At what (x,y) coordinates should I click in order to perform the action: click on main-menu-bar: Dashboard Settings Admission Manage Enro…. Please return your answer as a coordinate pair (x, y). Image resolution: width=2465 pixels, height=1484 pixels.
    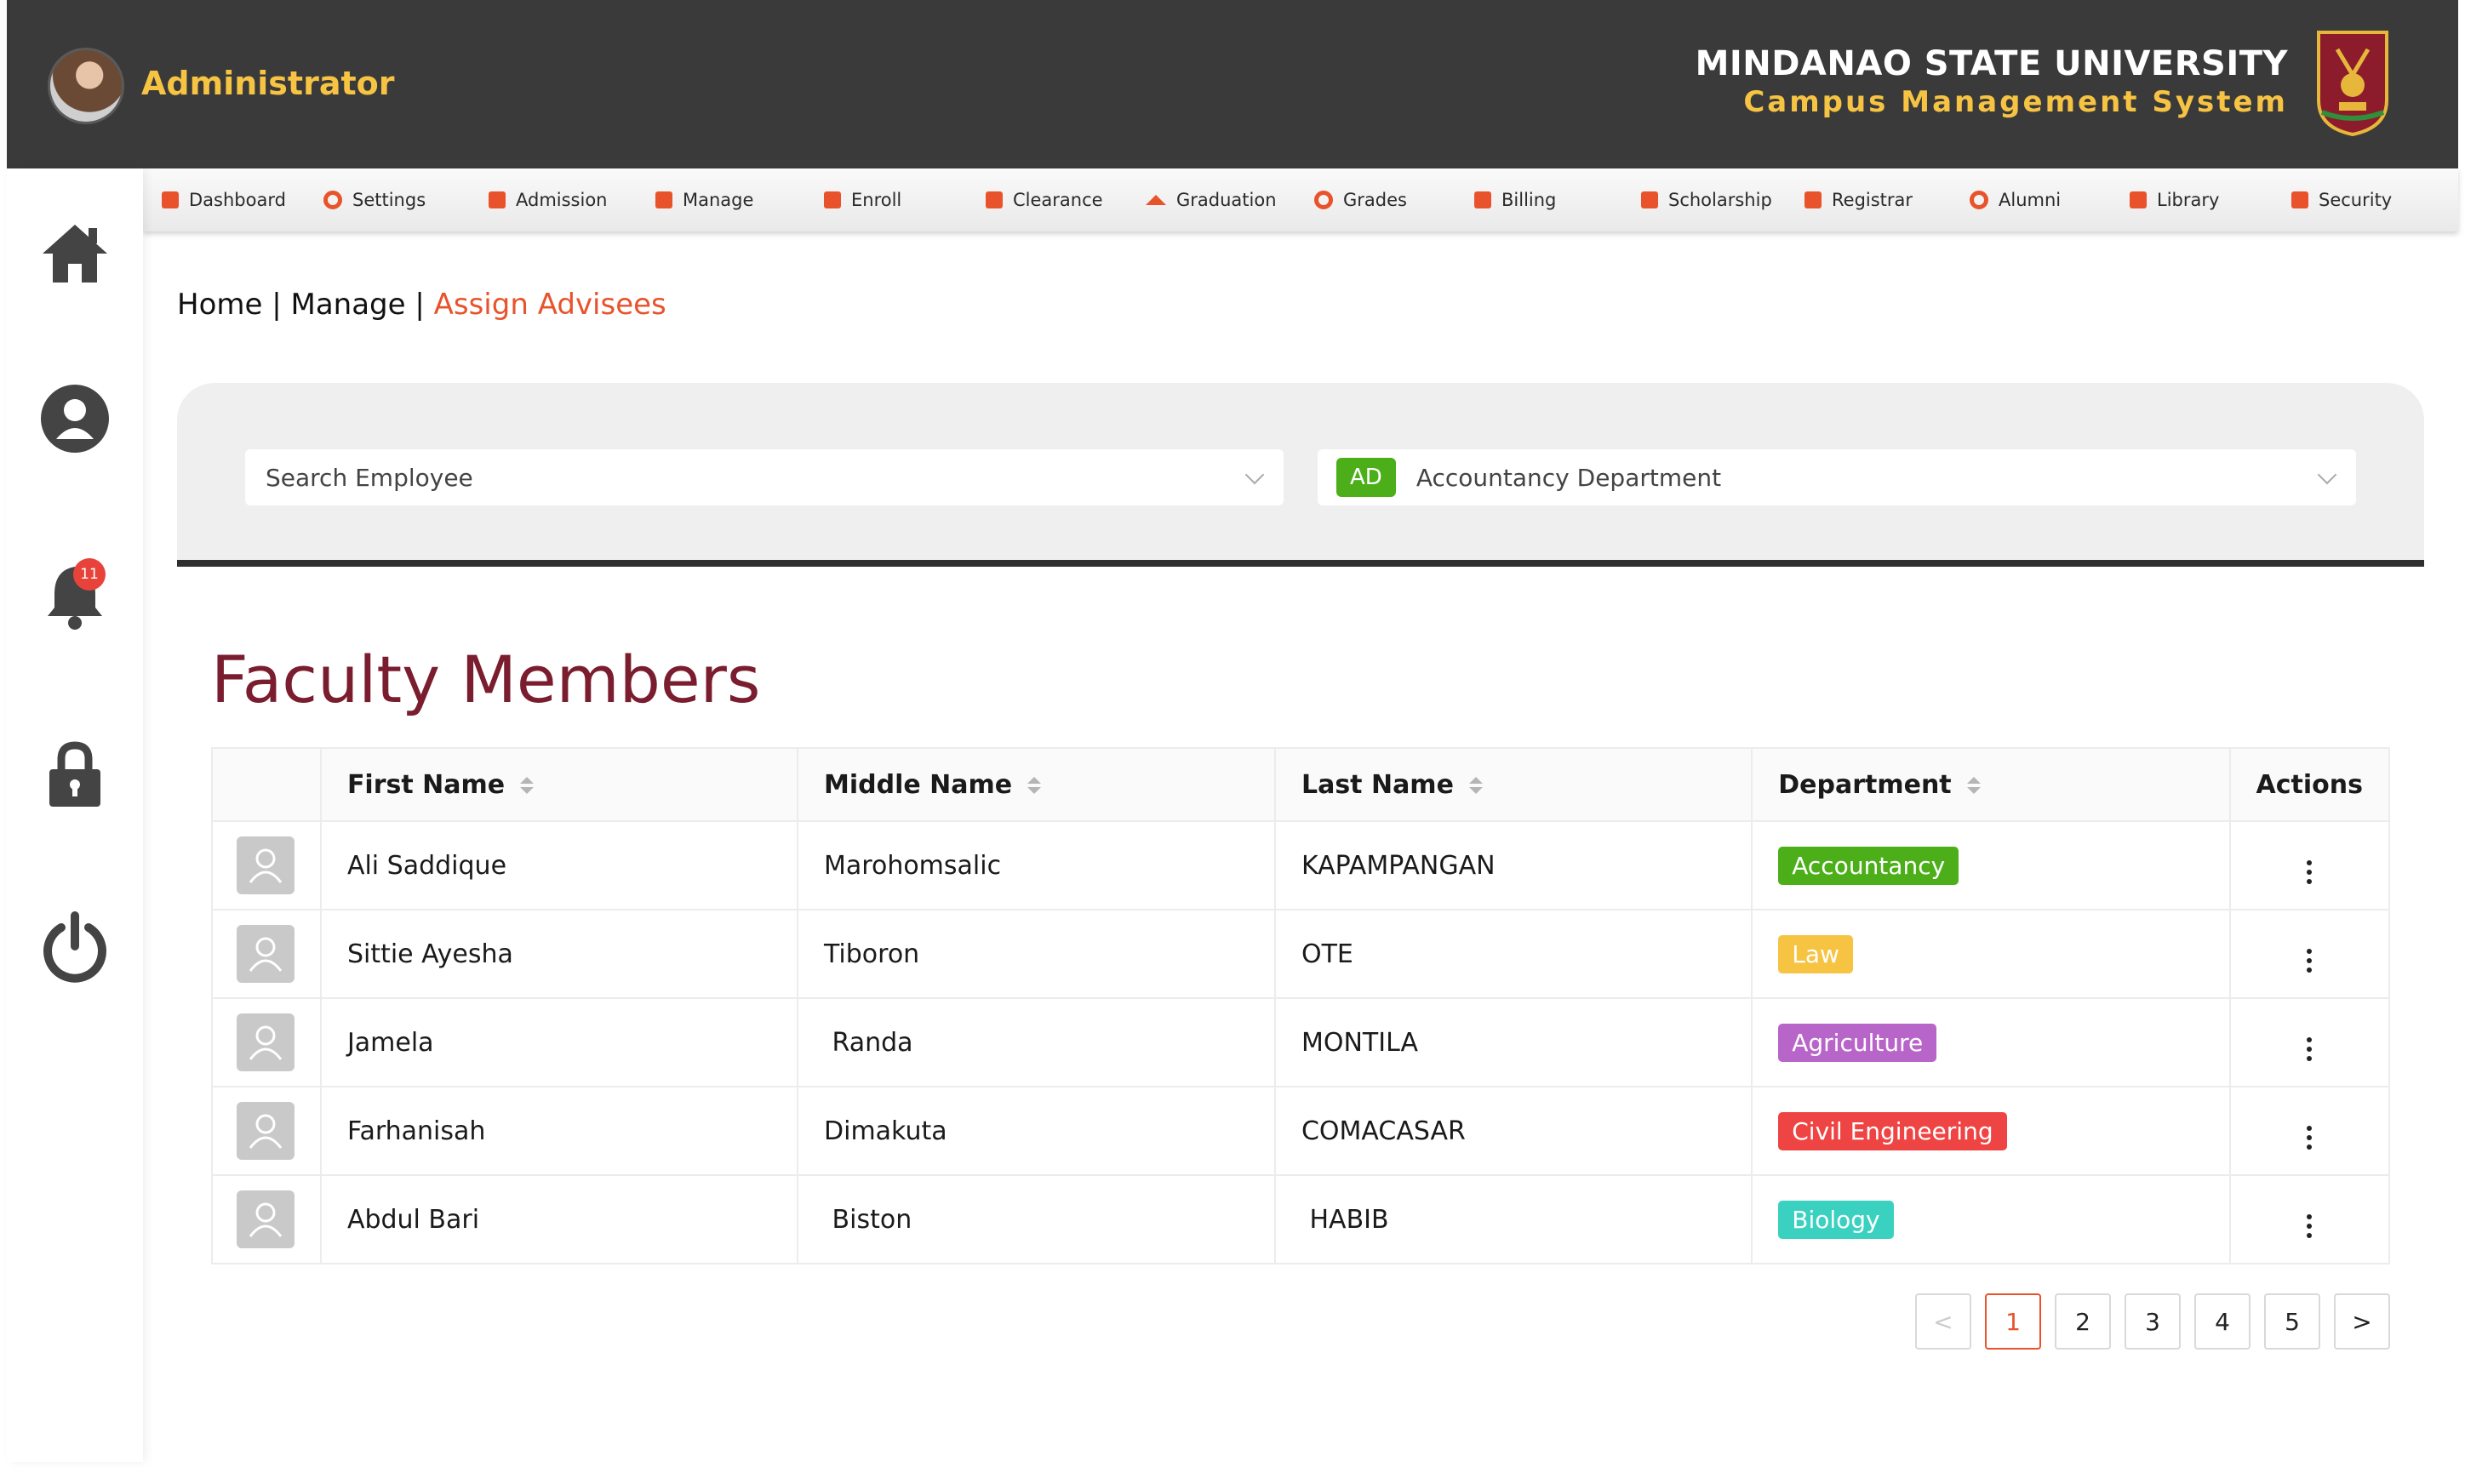
    Looking at the image, I should click on (1300, 199).